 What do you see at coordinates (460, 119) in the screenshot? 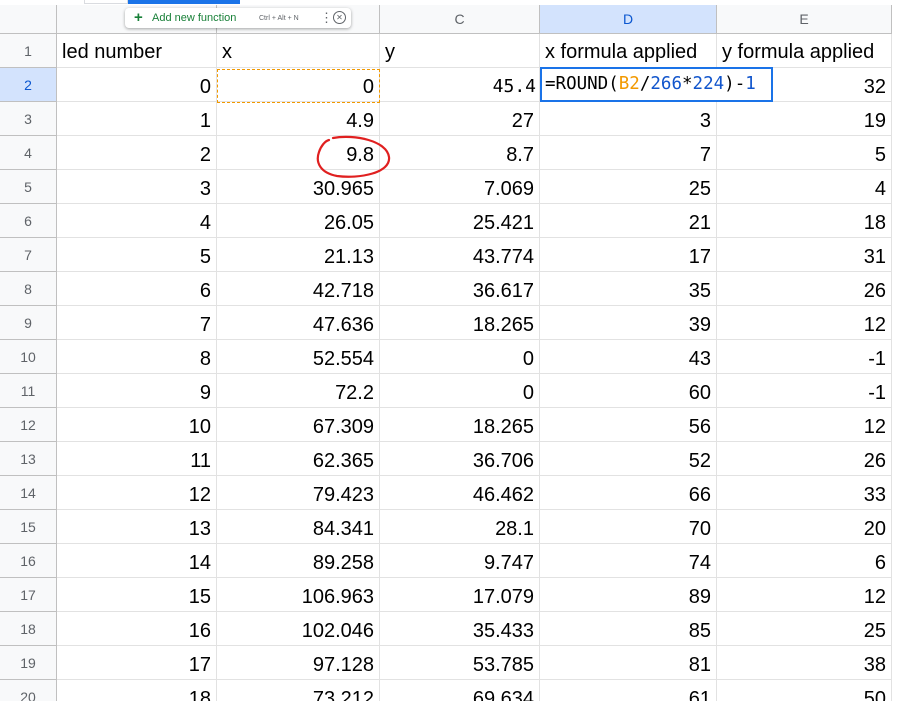
I see `cell-c3: 27` at bounding box center [460, 119].